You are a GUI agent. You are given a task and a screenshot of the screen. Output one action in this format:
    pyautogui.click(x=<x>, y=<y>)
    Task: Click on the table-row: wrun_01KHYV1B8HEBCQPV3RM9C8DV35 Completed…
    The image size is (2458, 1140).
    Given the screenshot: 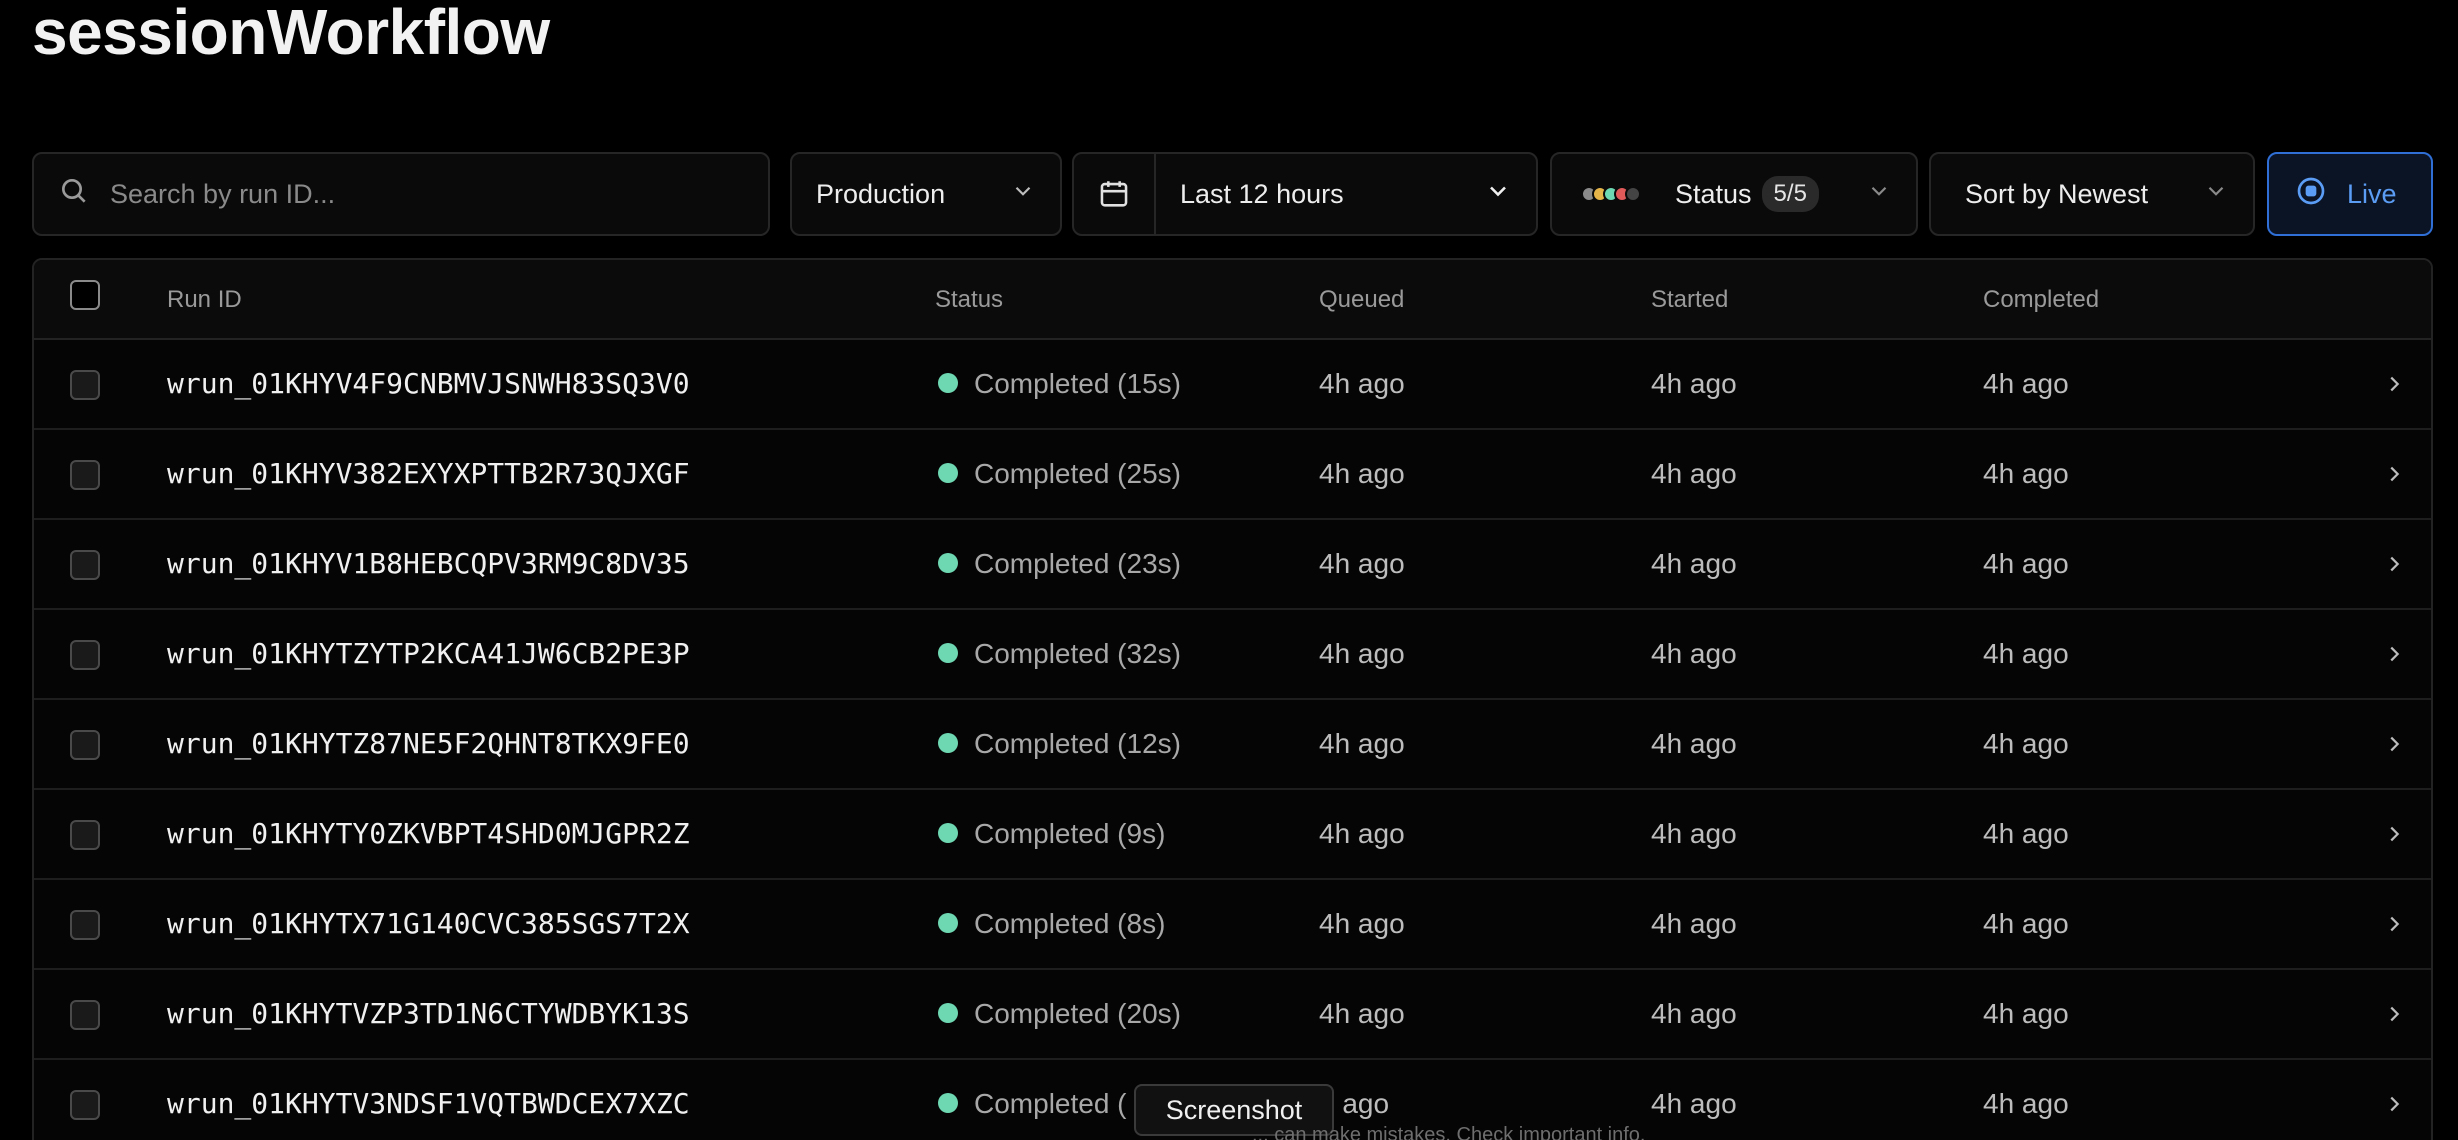 What is the action you would take?
    pyautogui.click(x=1232, y=565)
    